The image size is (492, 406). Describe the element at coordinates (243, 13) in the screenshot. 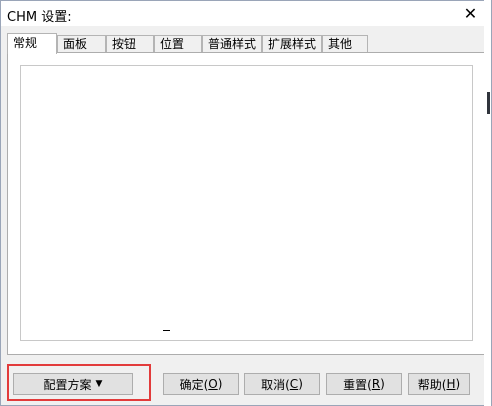

I see `title-bar: CHM 设置: ✕` at that location.